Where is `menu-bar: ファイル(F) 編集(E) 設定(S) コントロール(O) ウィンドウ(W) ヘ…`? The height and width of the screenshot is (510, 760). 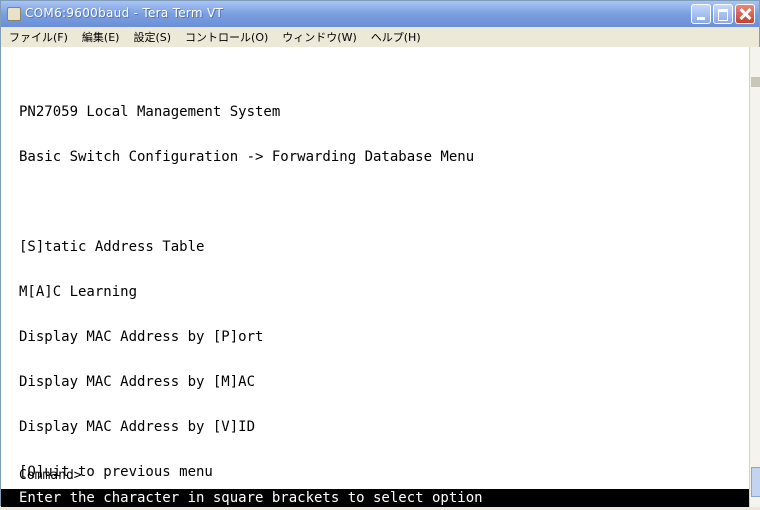 menu-bar: ファイル(F) 編集(E) 設定(S) コントロール(O) ウィンドウ(W) ヘ… is located at coordinates (380, 37).